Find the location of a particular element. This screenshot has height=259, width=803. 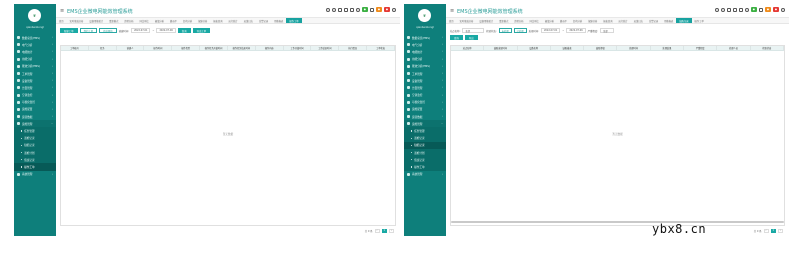

page-tab: 运行统计 is located at coordinates (233, 21).